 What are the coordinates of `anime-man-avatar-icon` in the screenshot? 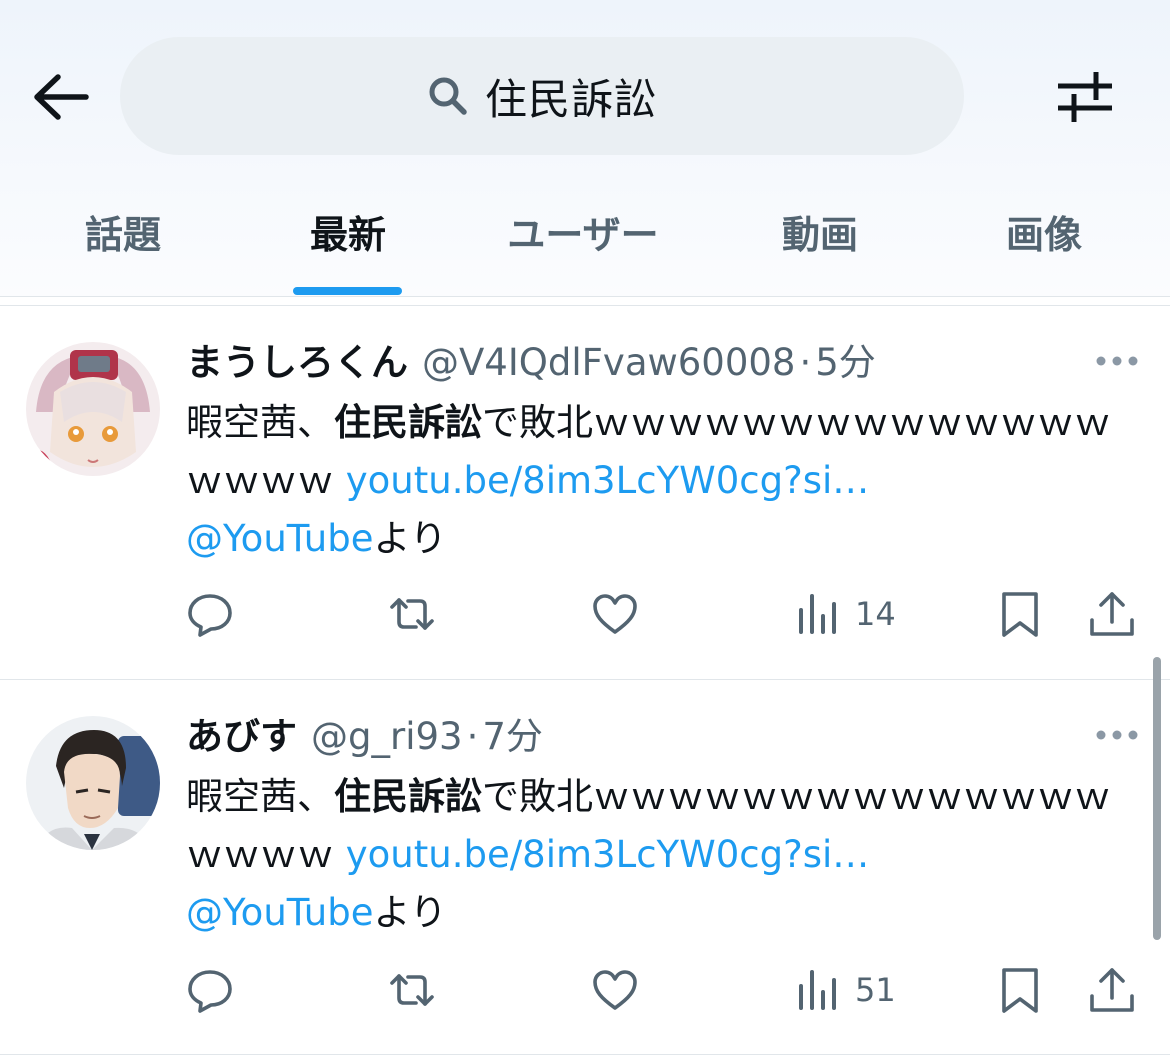 It's located at (93, 783).